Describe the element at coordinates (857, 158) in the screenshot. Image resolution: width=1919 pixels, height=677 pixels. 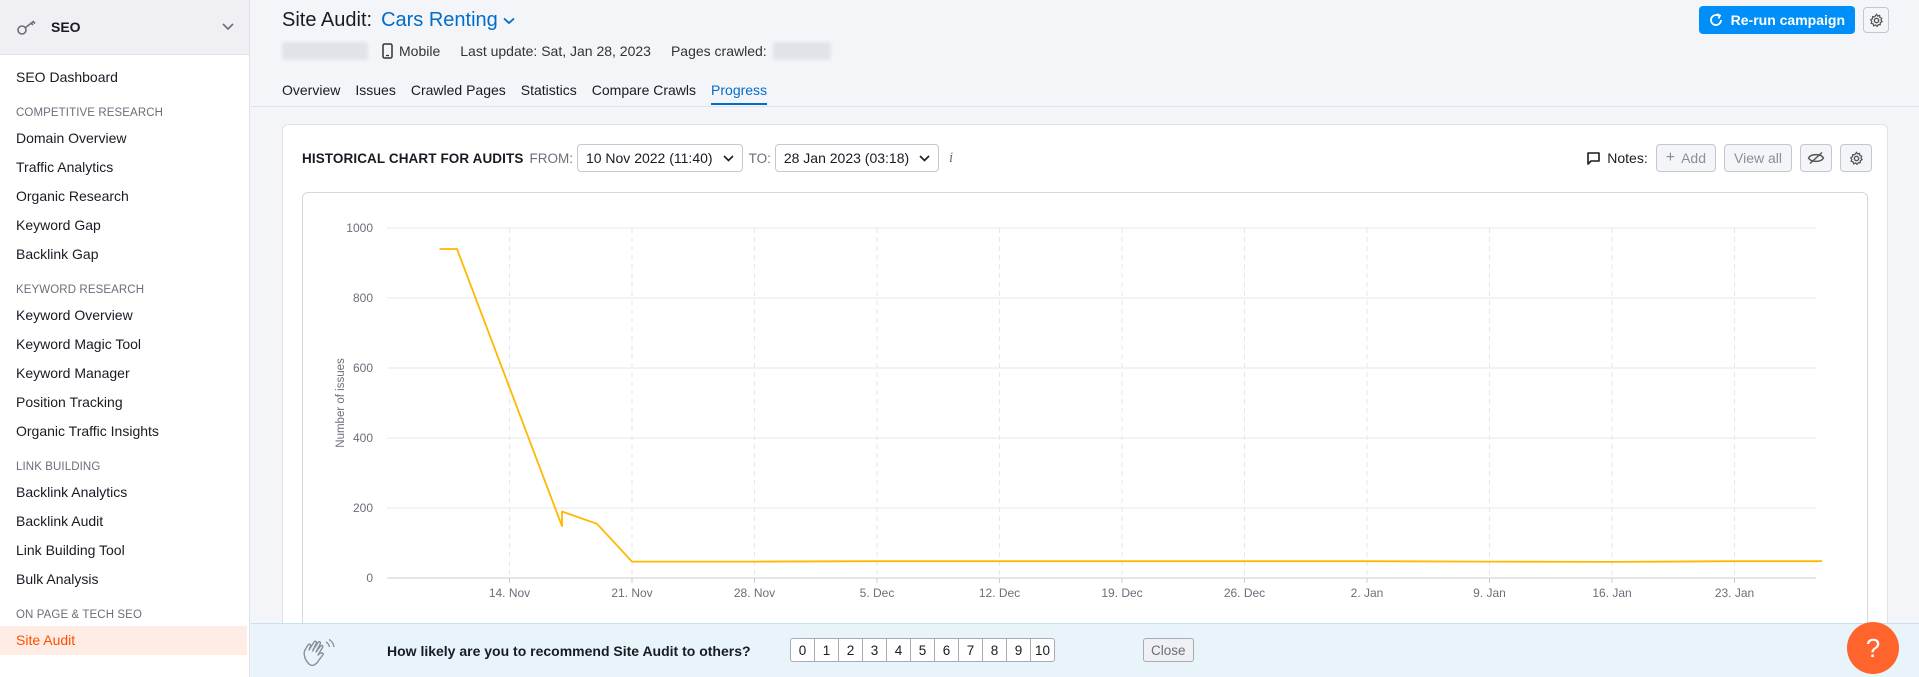
I see `to-date-dropdown: 28 Jan 2023 (03:18)` at that location.